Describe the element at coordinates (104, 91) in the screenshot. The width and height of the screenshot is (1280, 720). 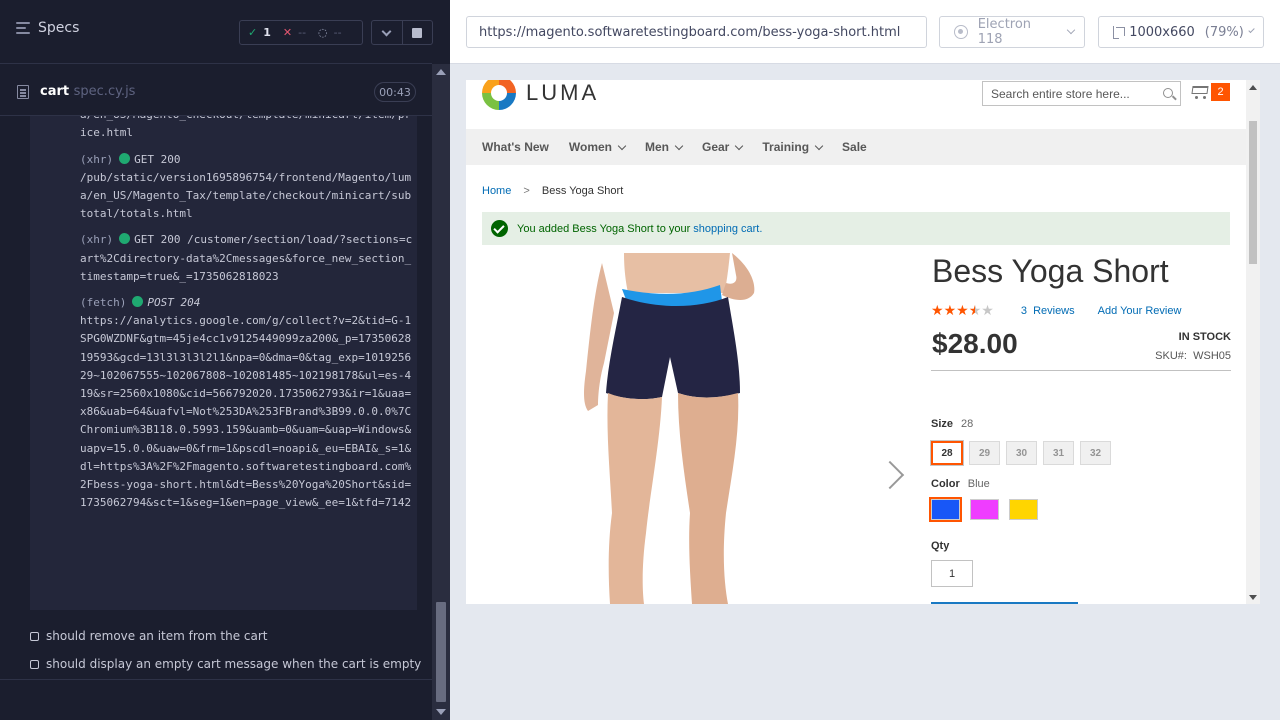
I see `spec-file: spec.cy.js` at that location.